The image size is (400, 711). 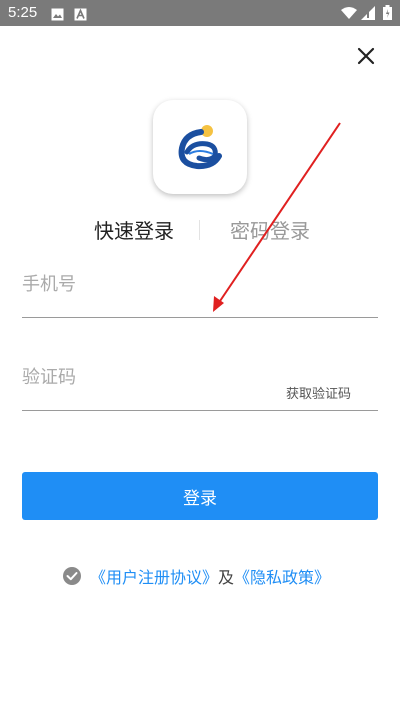 What do you see at coordinates (226, 577) in the screenshot?
I see `agreement-conjunction: 及` at bounding box center [226, 577].